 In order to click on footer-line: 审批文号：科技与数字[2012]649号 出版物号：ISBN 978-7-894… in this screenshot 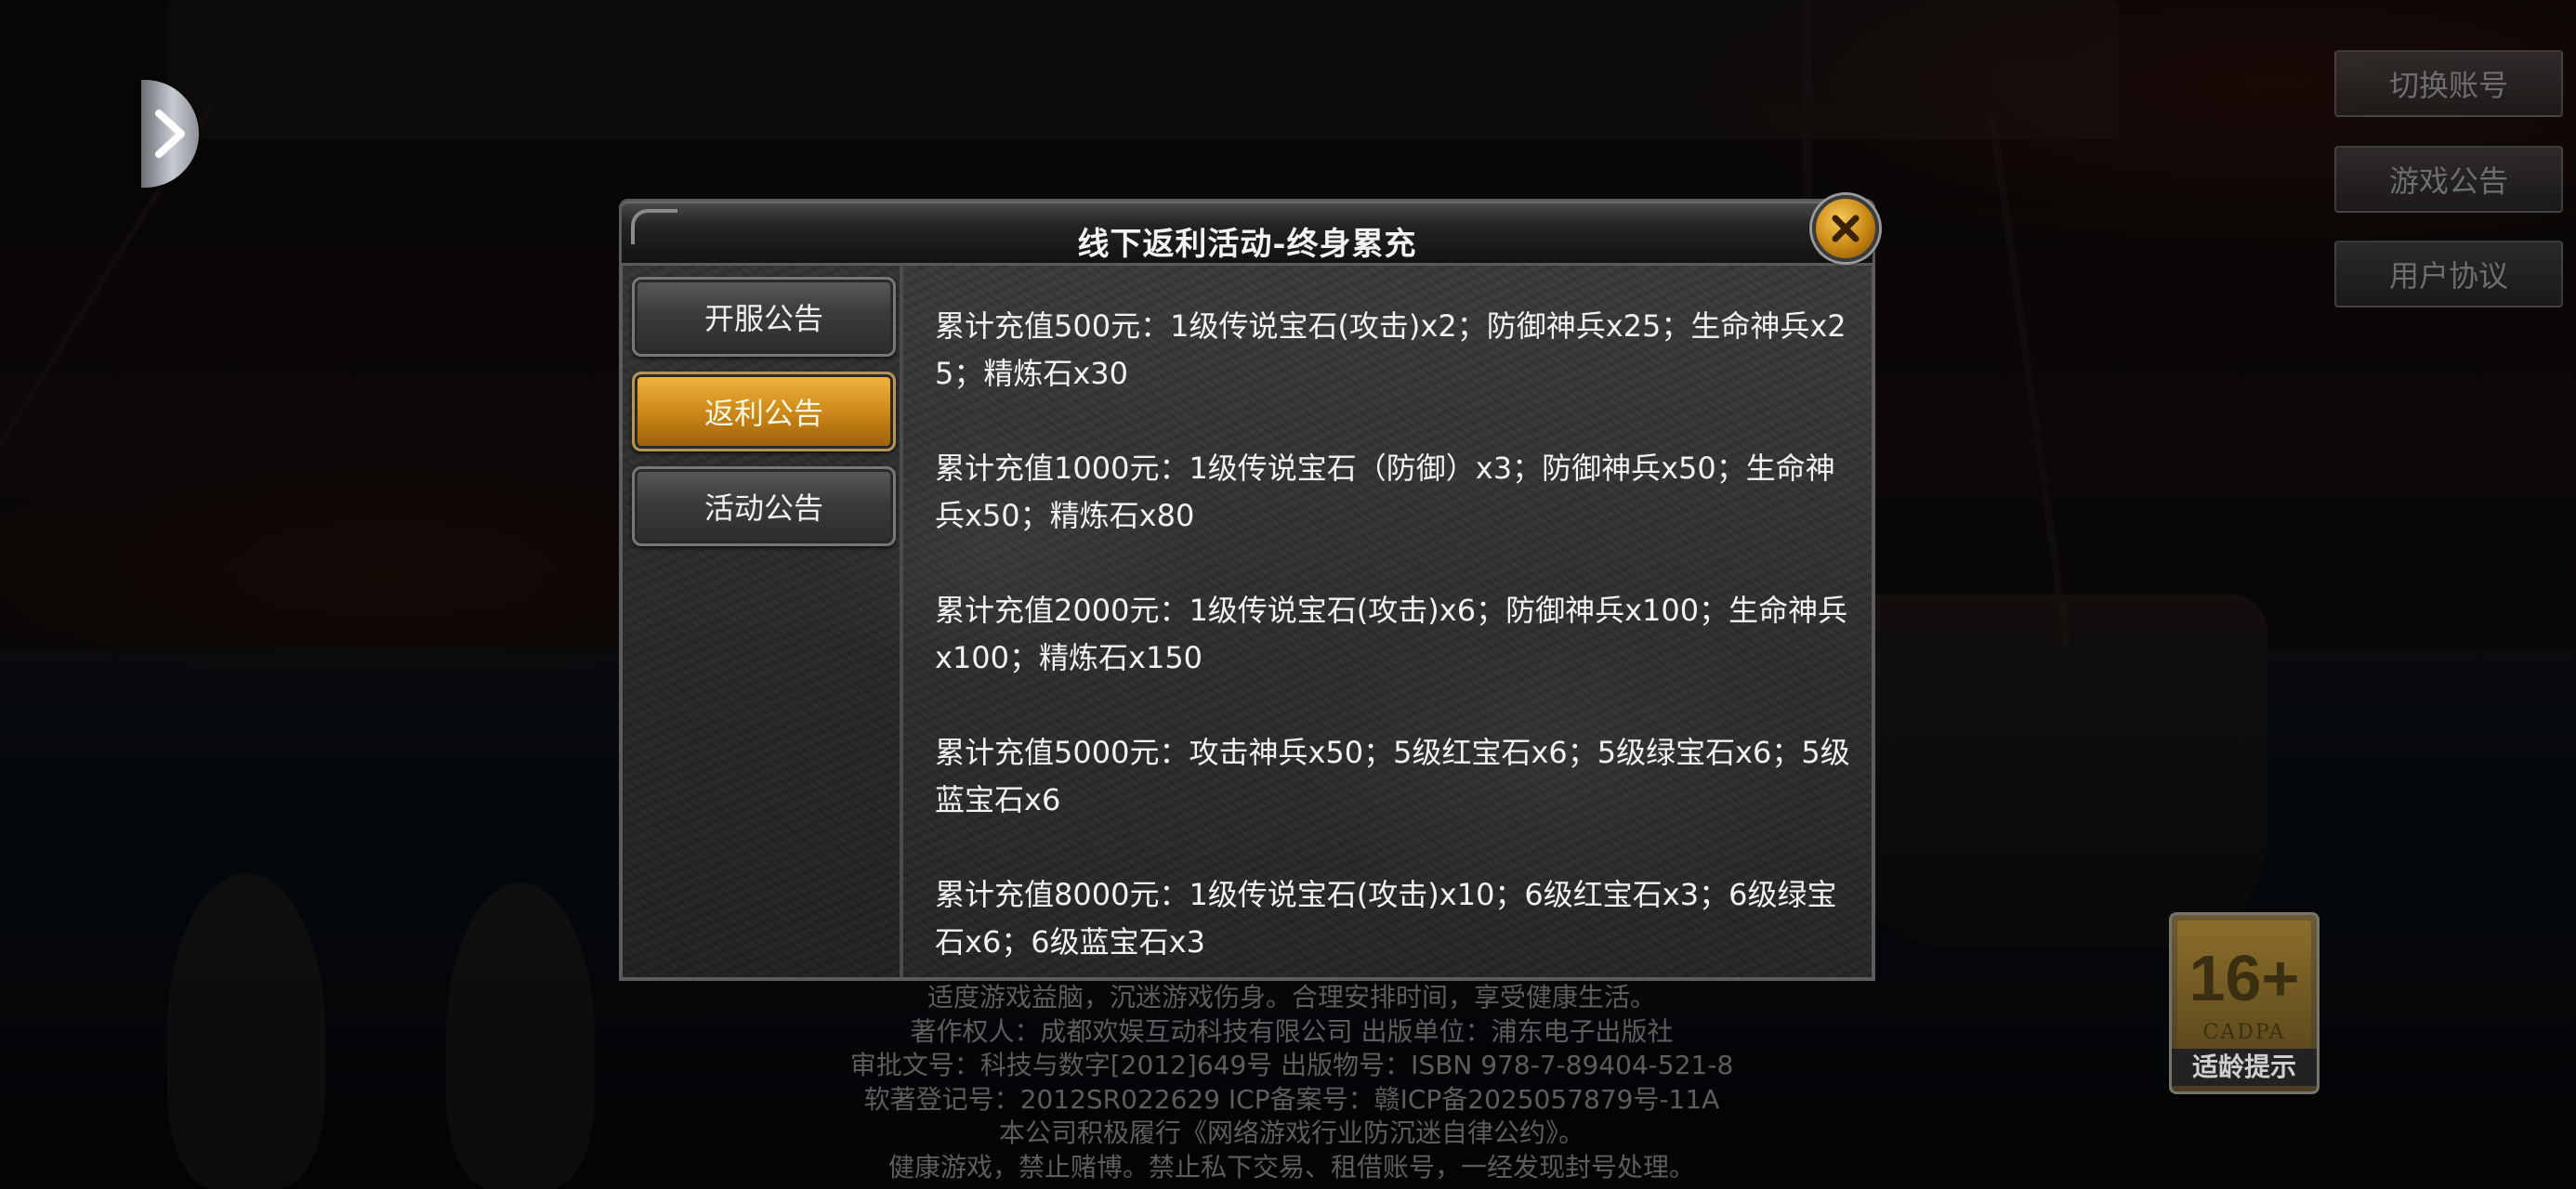, I will do `click(1291, 1065)`.